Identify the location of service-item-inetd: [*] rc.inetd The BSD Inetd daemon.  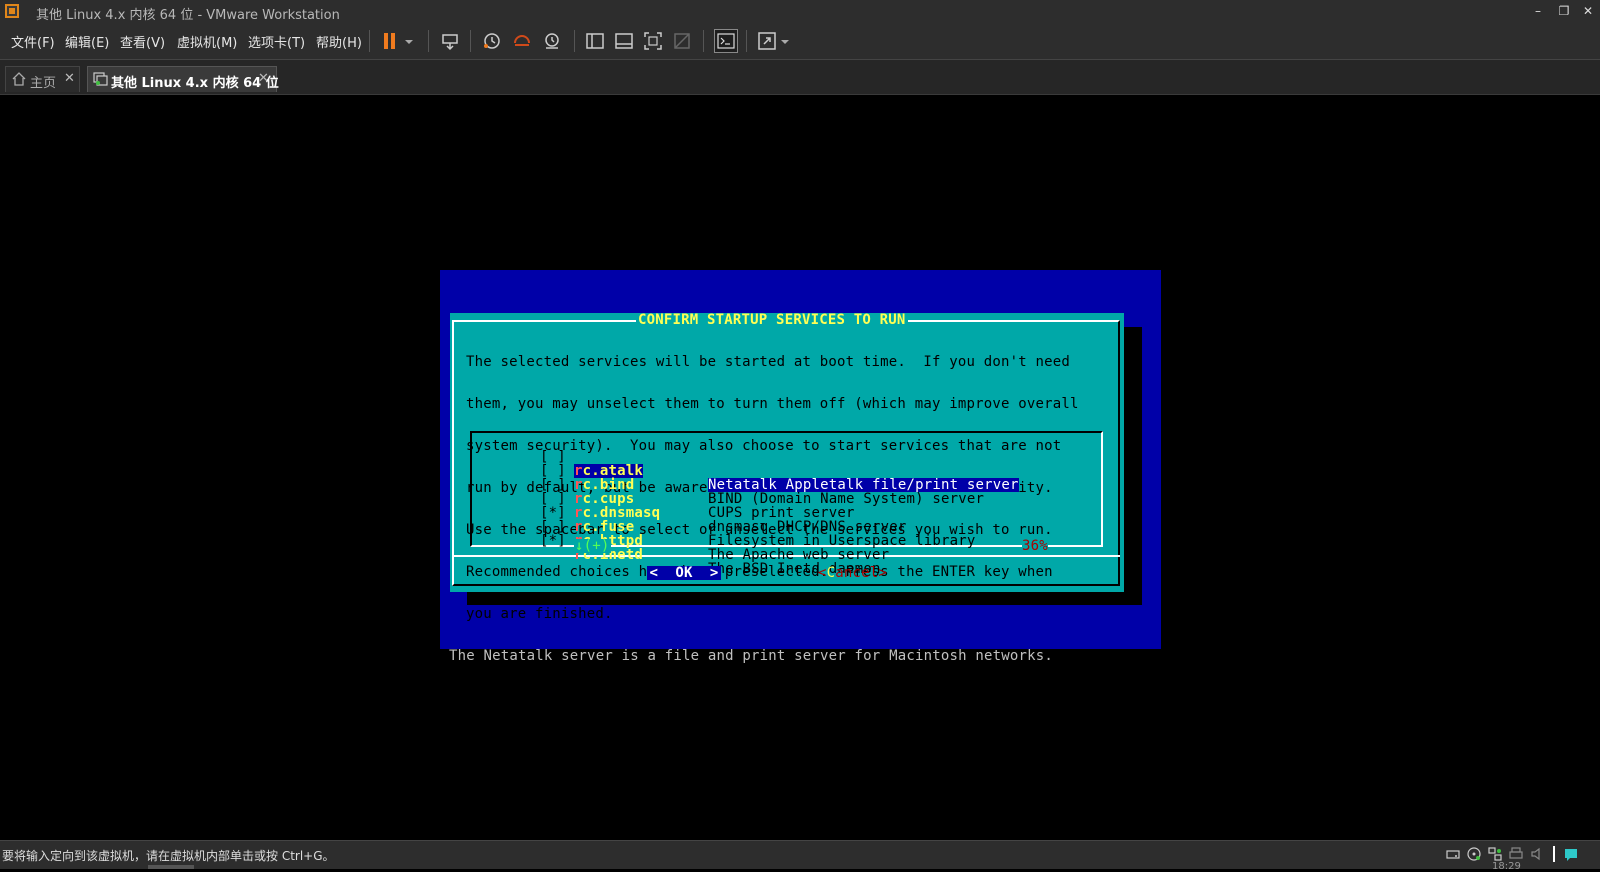
(788, 548).